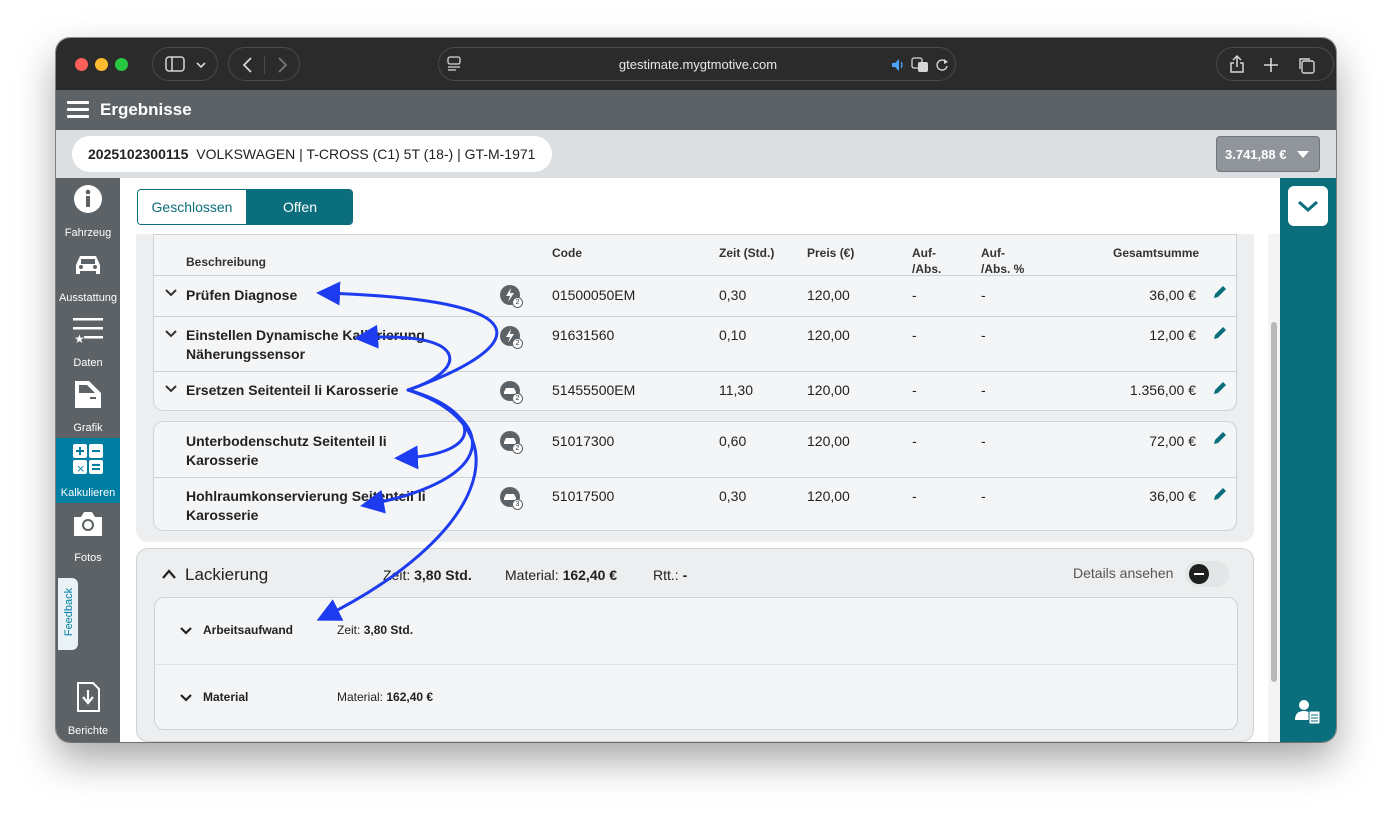 This screenshot has width=1392, height=816. What do you see at coordinates (78, 110) in the screenshot?
I see `menu-icon` at bounding box center [78, 110].